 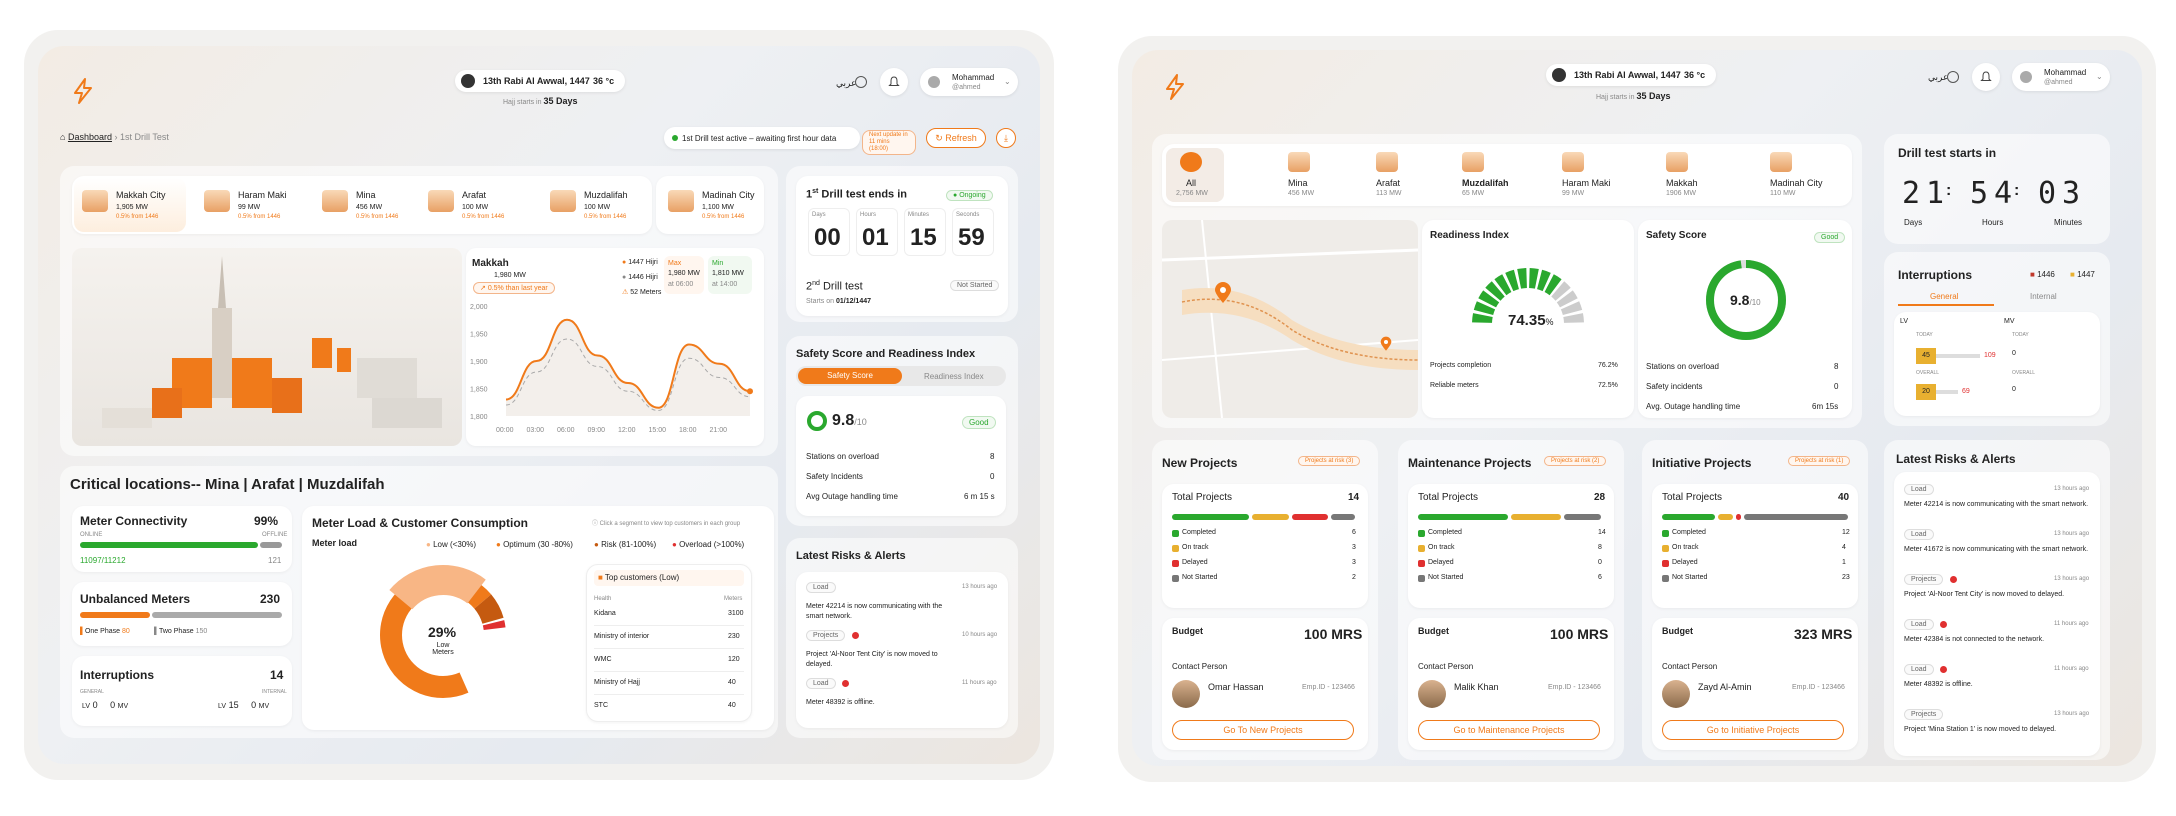 I want to click on city-name: Makkah City, so click(x=141, y=195).